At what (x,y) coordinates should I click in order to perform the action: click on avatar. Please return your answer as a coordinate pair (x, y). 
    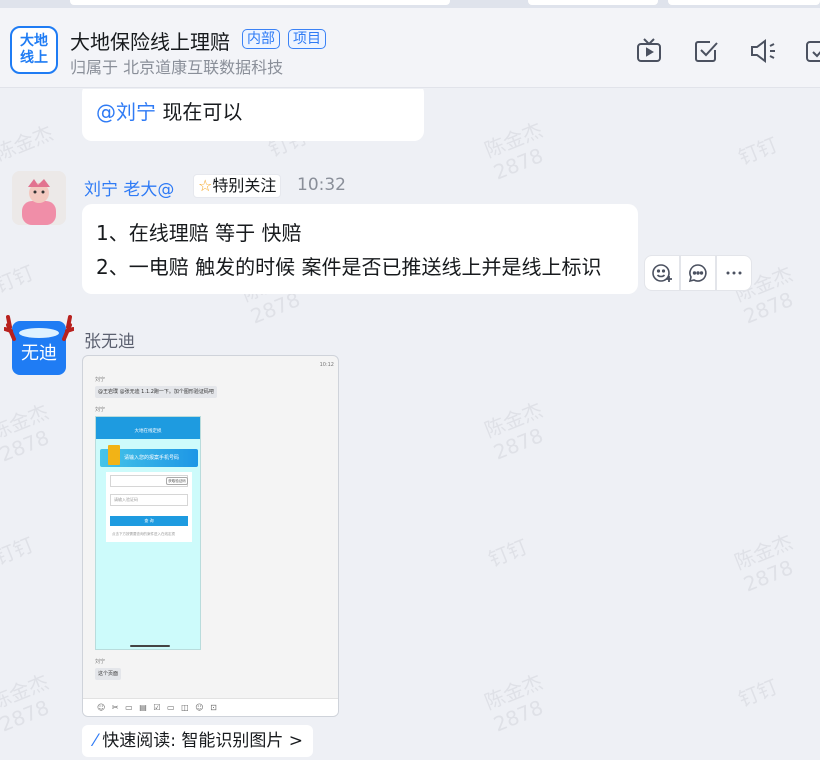
    Looking at the image, I should click on (39, 198).